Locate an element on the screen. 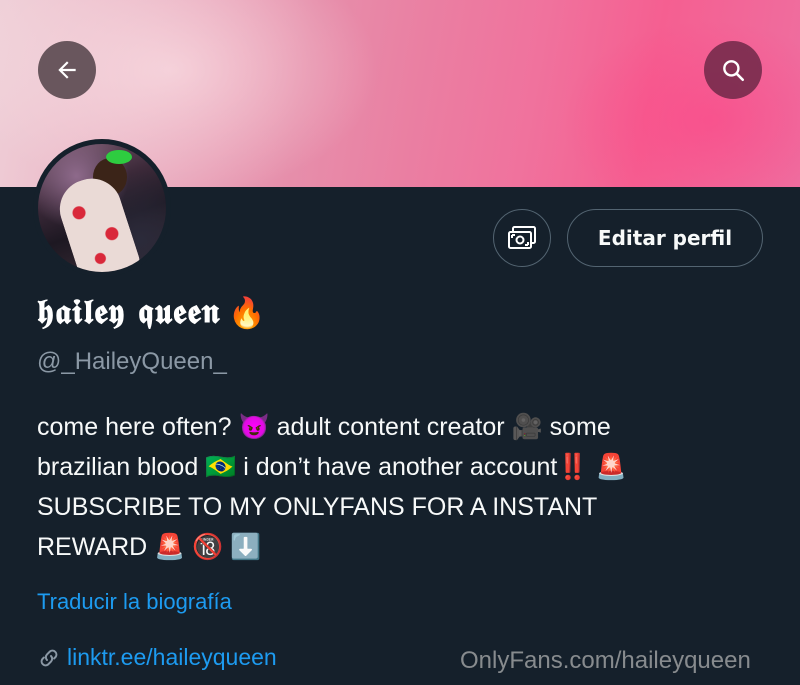 This screenshot has height=685, width=800. fire-emoji: 🔥 is located at coordinates (247, 313).